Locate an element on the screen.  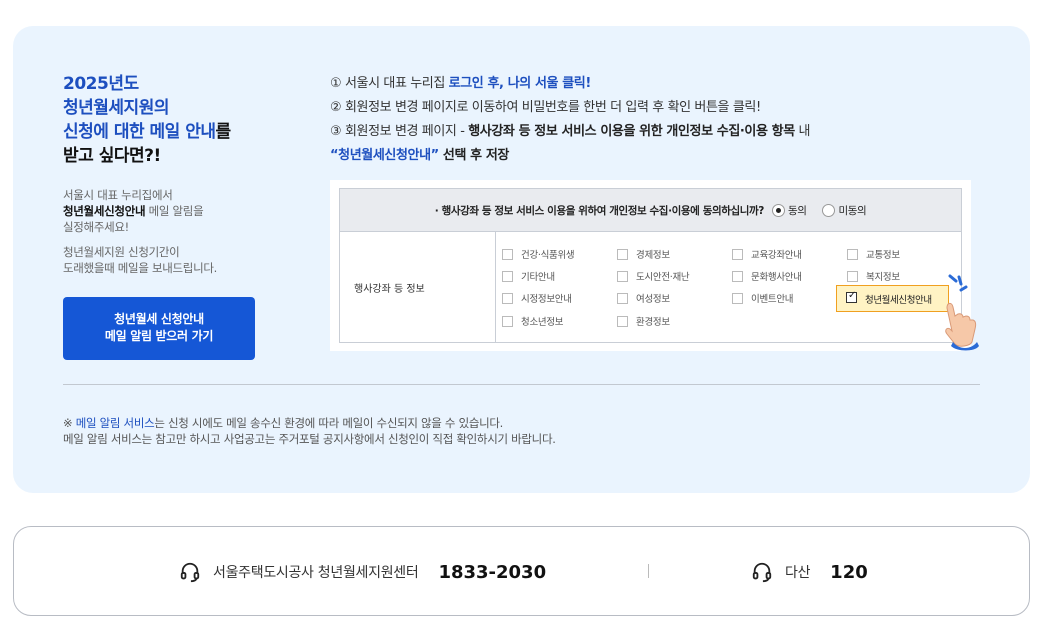
contact-center: 서울주택도시공사 청년월세지원센터 1833-2030 is located at coordinates (362, 572).